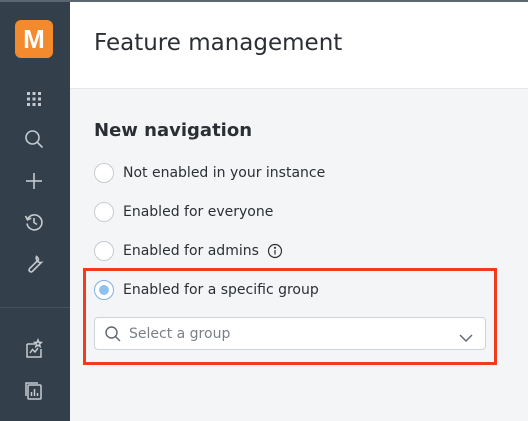  What do you see at coordinates (34, 39) in the screenshot?
I see `app-logo: M` at bounding box center [34, 39].